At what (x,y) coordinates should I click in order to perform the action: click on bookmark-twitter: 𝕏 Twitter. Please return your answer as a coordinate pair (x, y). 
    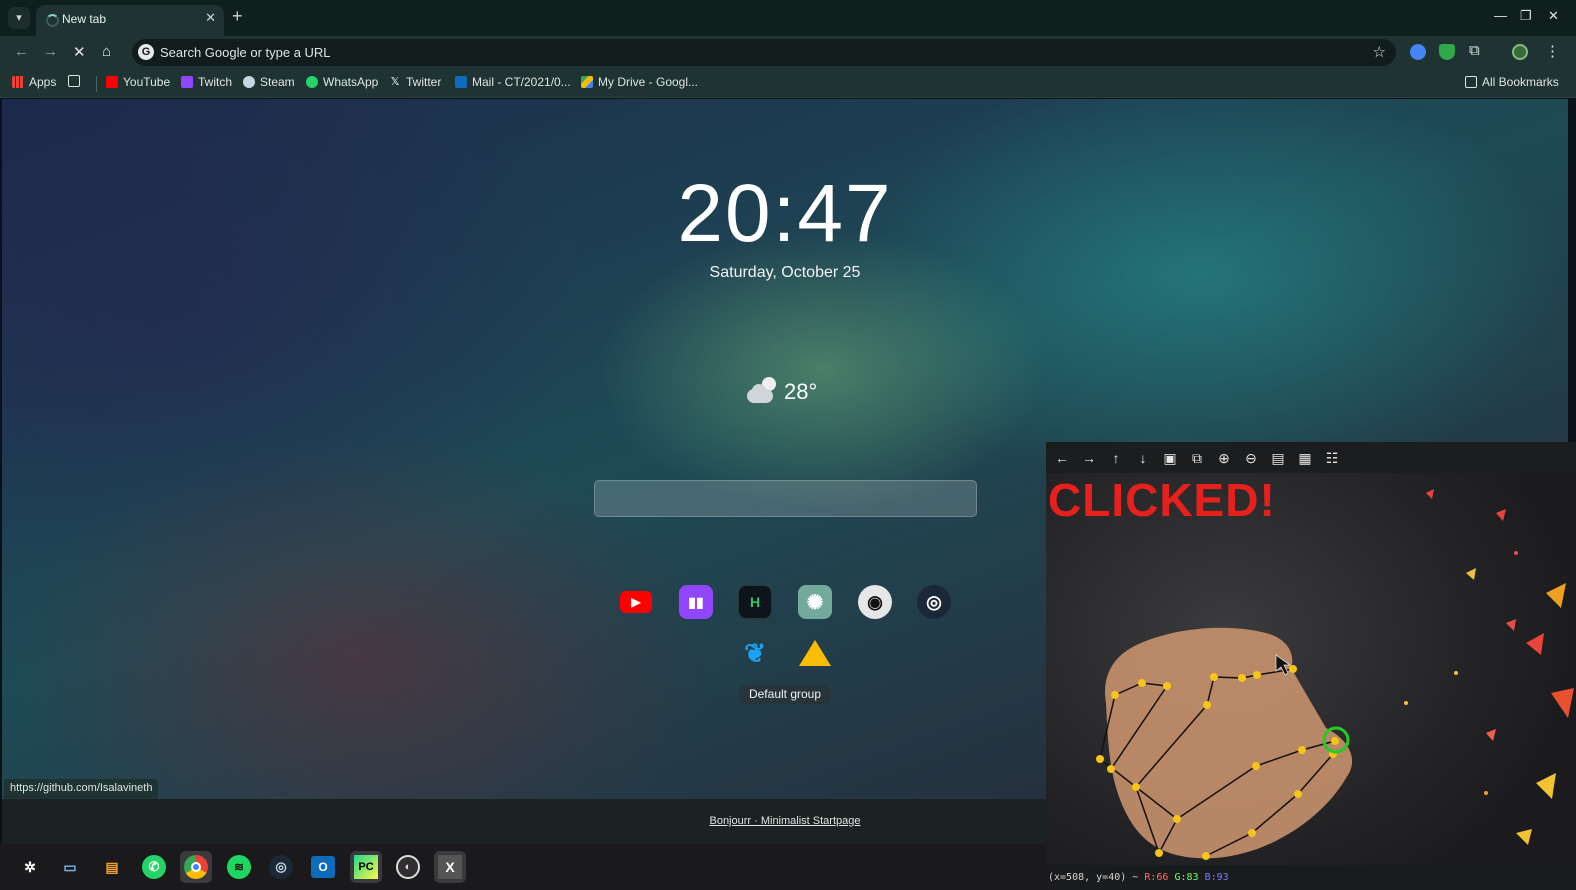
    Looking at the image, I should click on (415, 82).